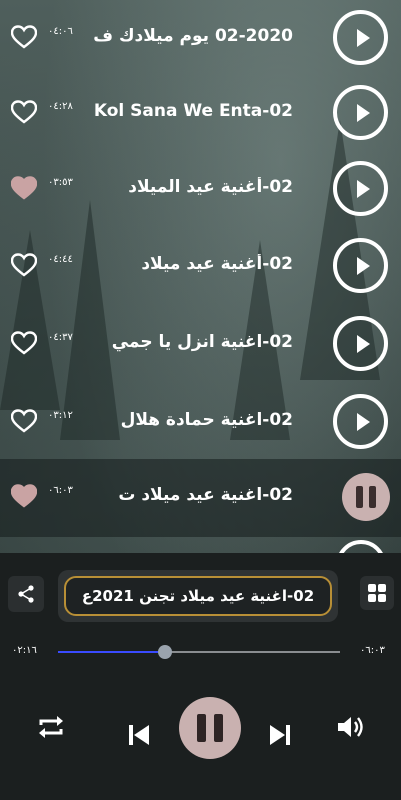  Describe the element at coordinates (60, 415) in the screenshot. I see `song-duration: ٠٣:١٢` at that location.